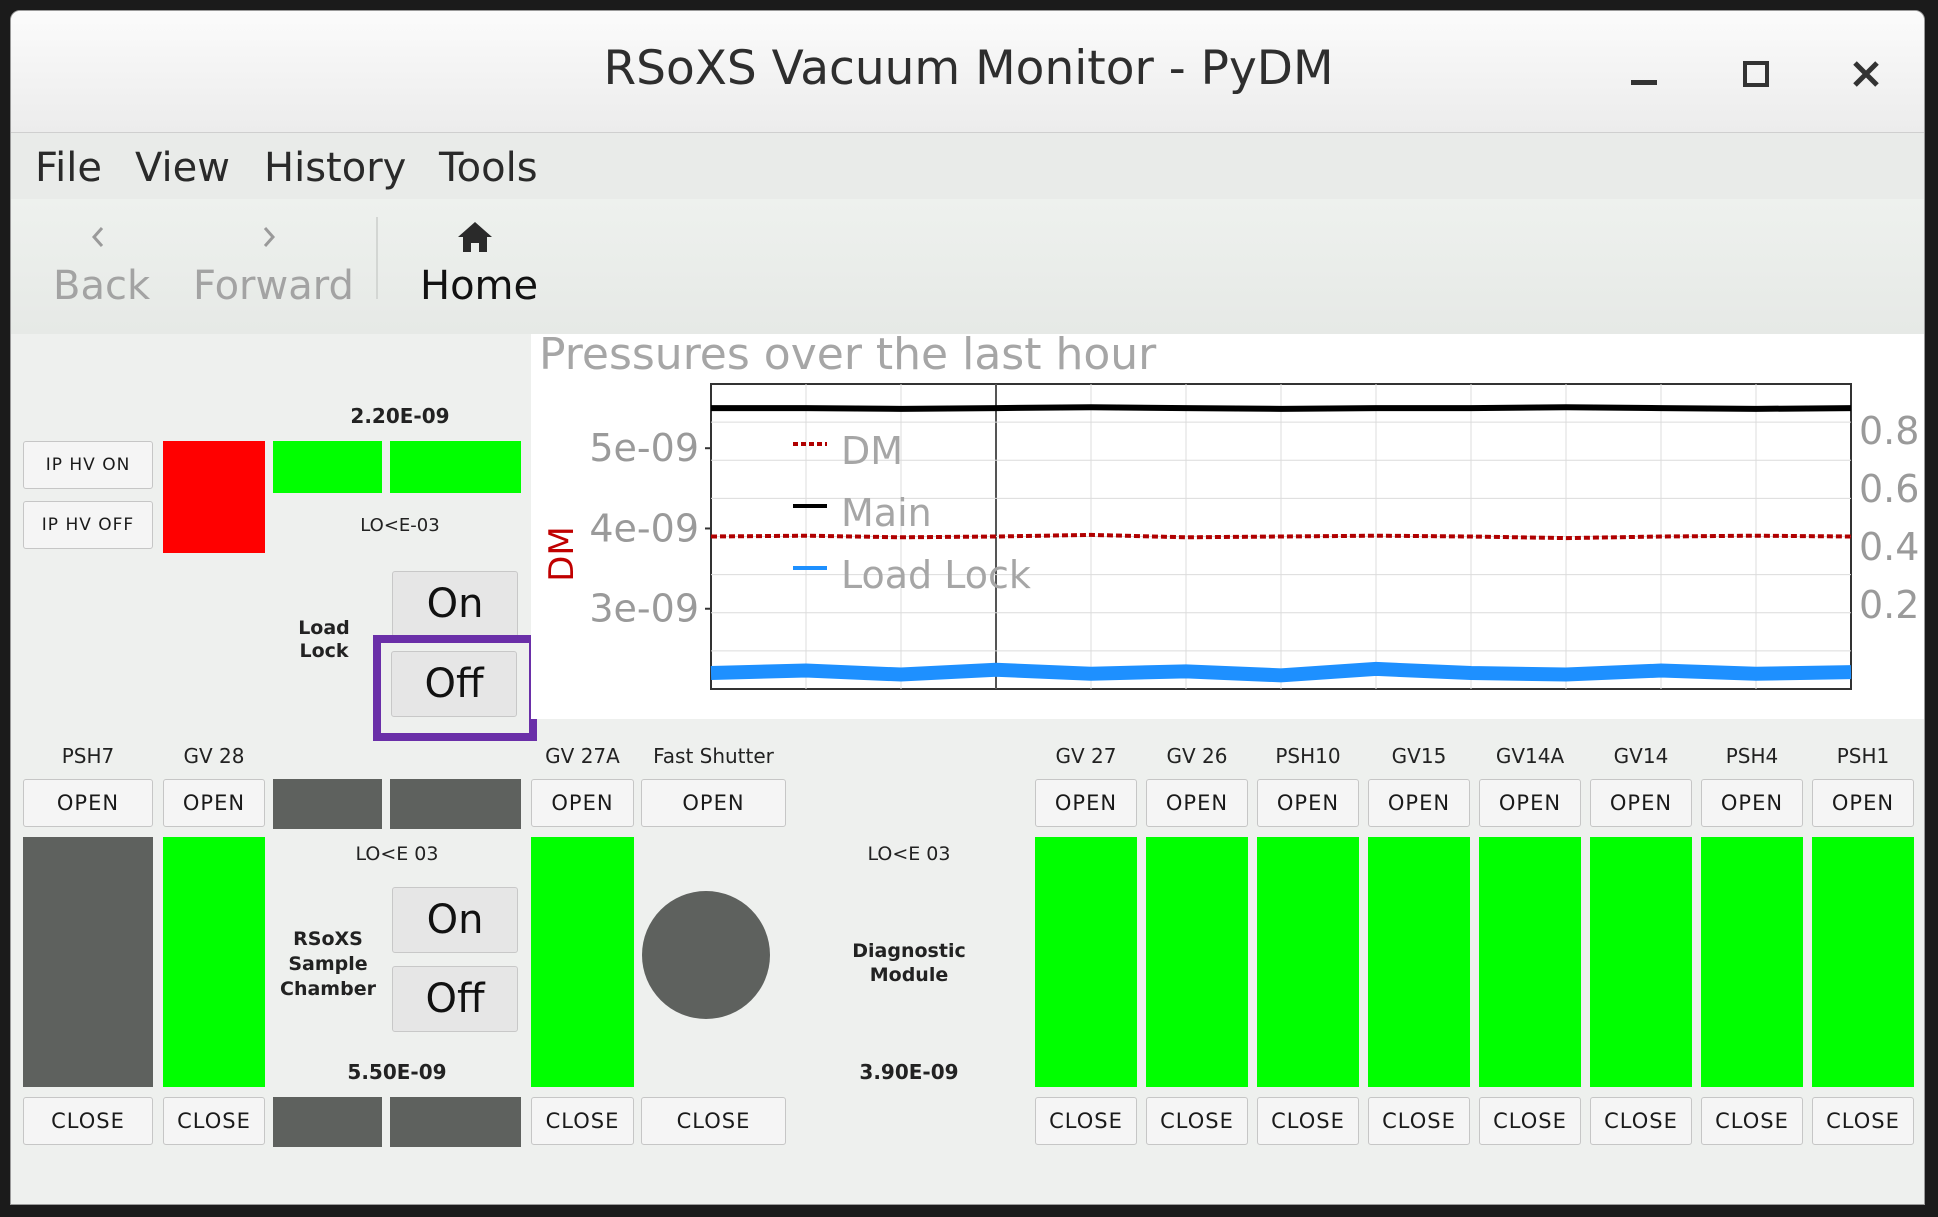 This screenshot has width=1938, height=1217. I want to click on valve-label-gv27a: GV 27A, so click(582, 756).